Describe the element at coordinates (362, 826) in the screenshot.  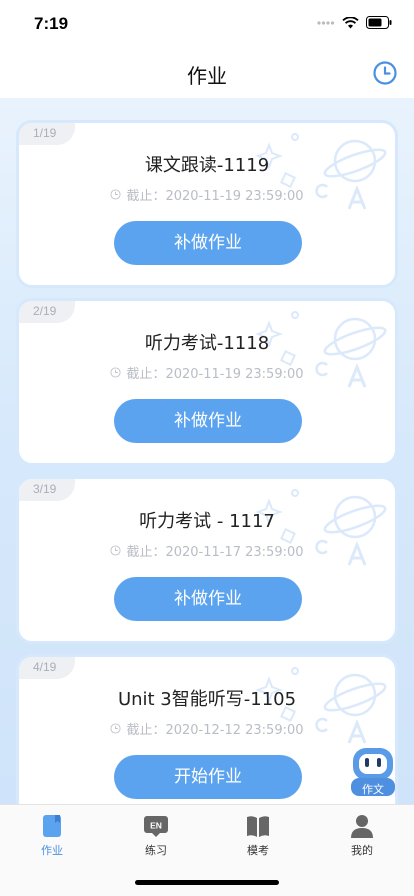
I see `profile-icon` at that location.